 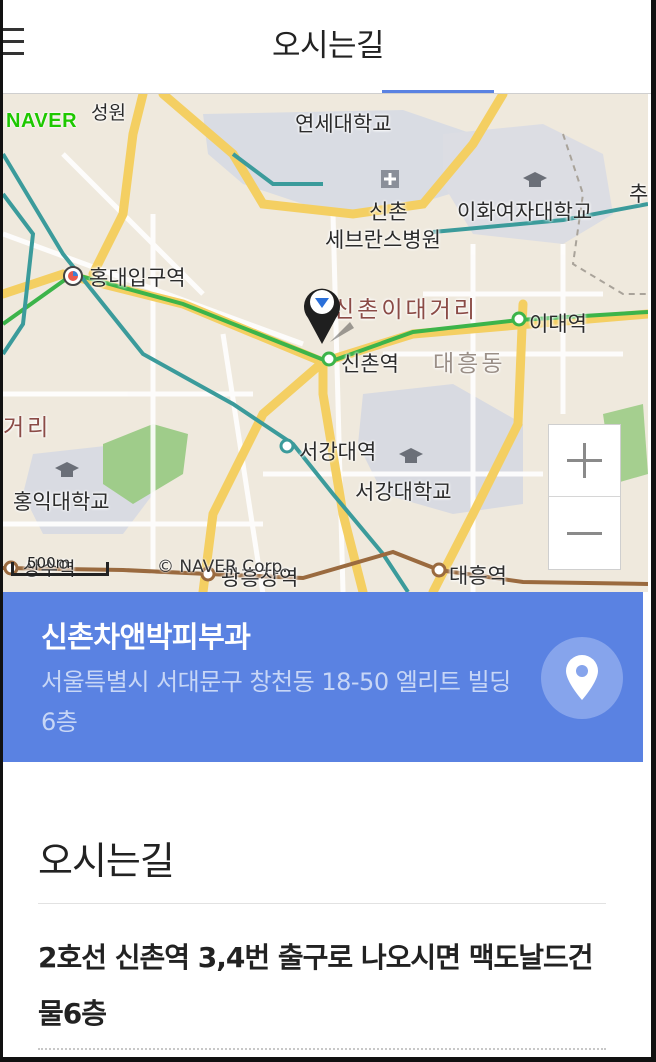 I want to click on map-label-ewha-station: 이대역, so click(x=558, y=324).